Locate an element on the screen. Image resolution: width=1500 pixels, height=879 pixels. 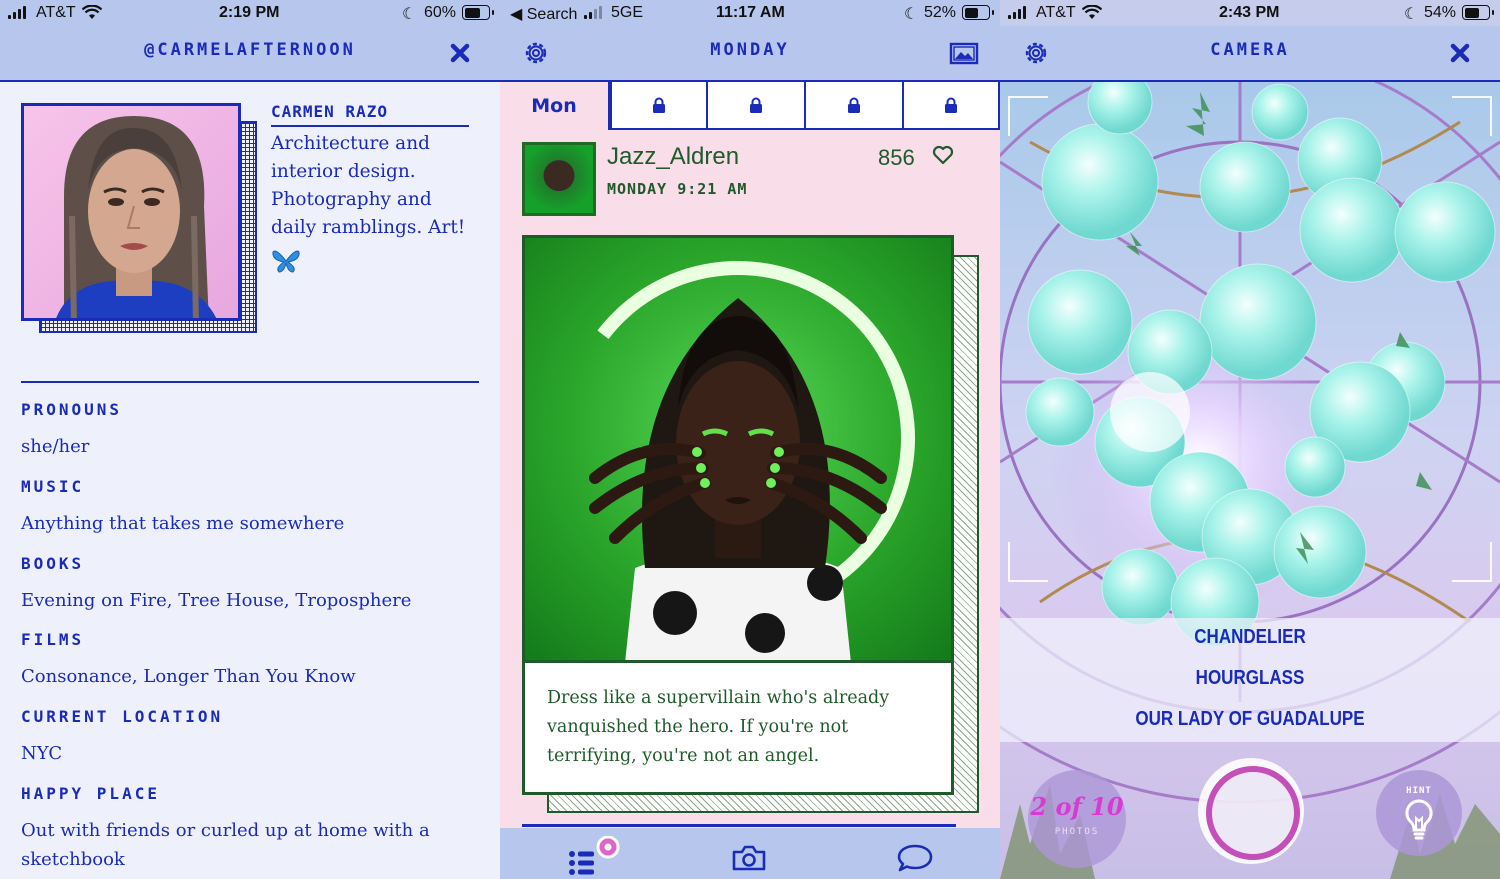
photo-counter: 2 of 10 PHOTOS is located at coordinates (1077, 819).